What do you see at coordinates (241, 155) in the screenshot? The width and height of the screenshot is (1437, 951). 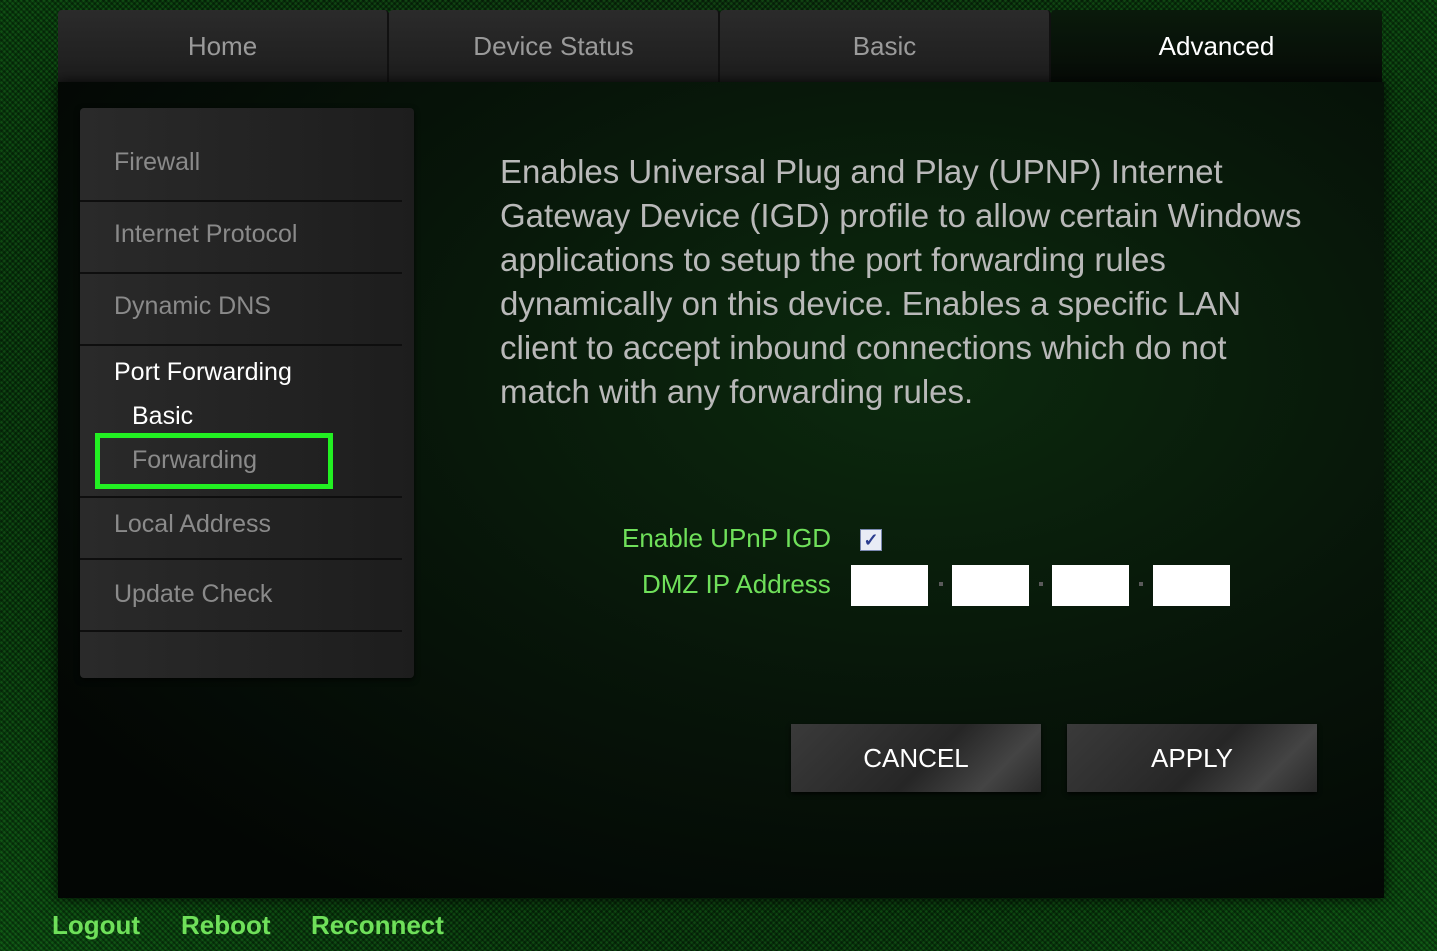 I see `sidebar-item-firewall: Firewall` at bounding box center [241, 155].